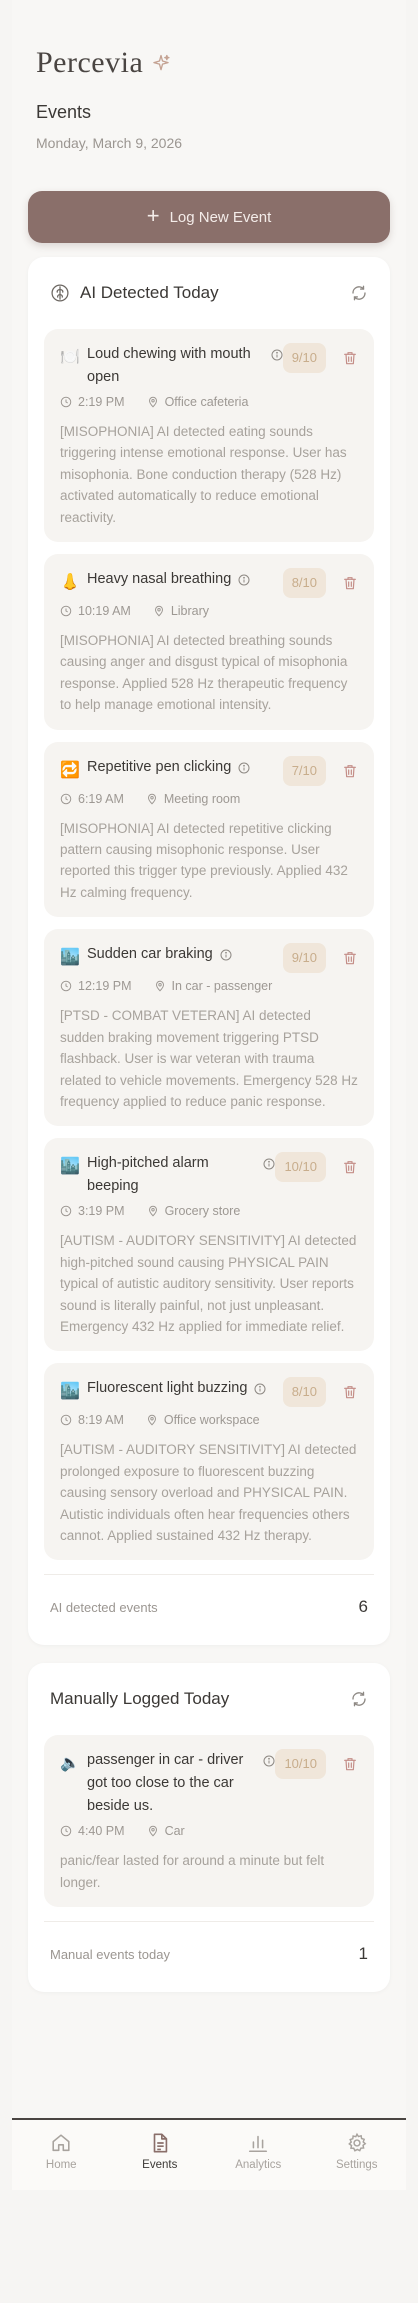 This screenshot has width=418, height=2303. I want to click on event-type-icon: 🔈, so click(70, 1764).